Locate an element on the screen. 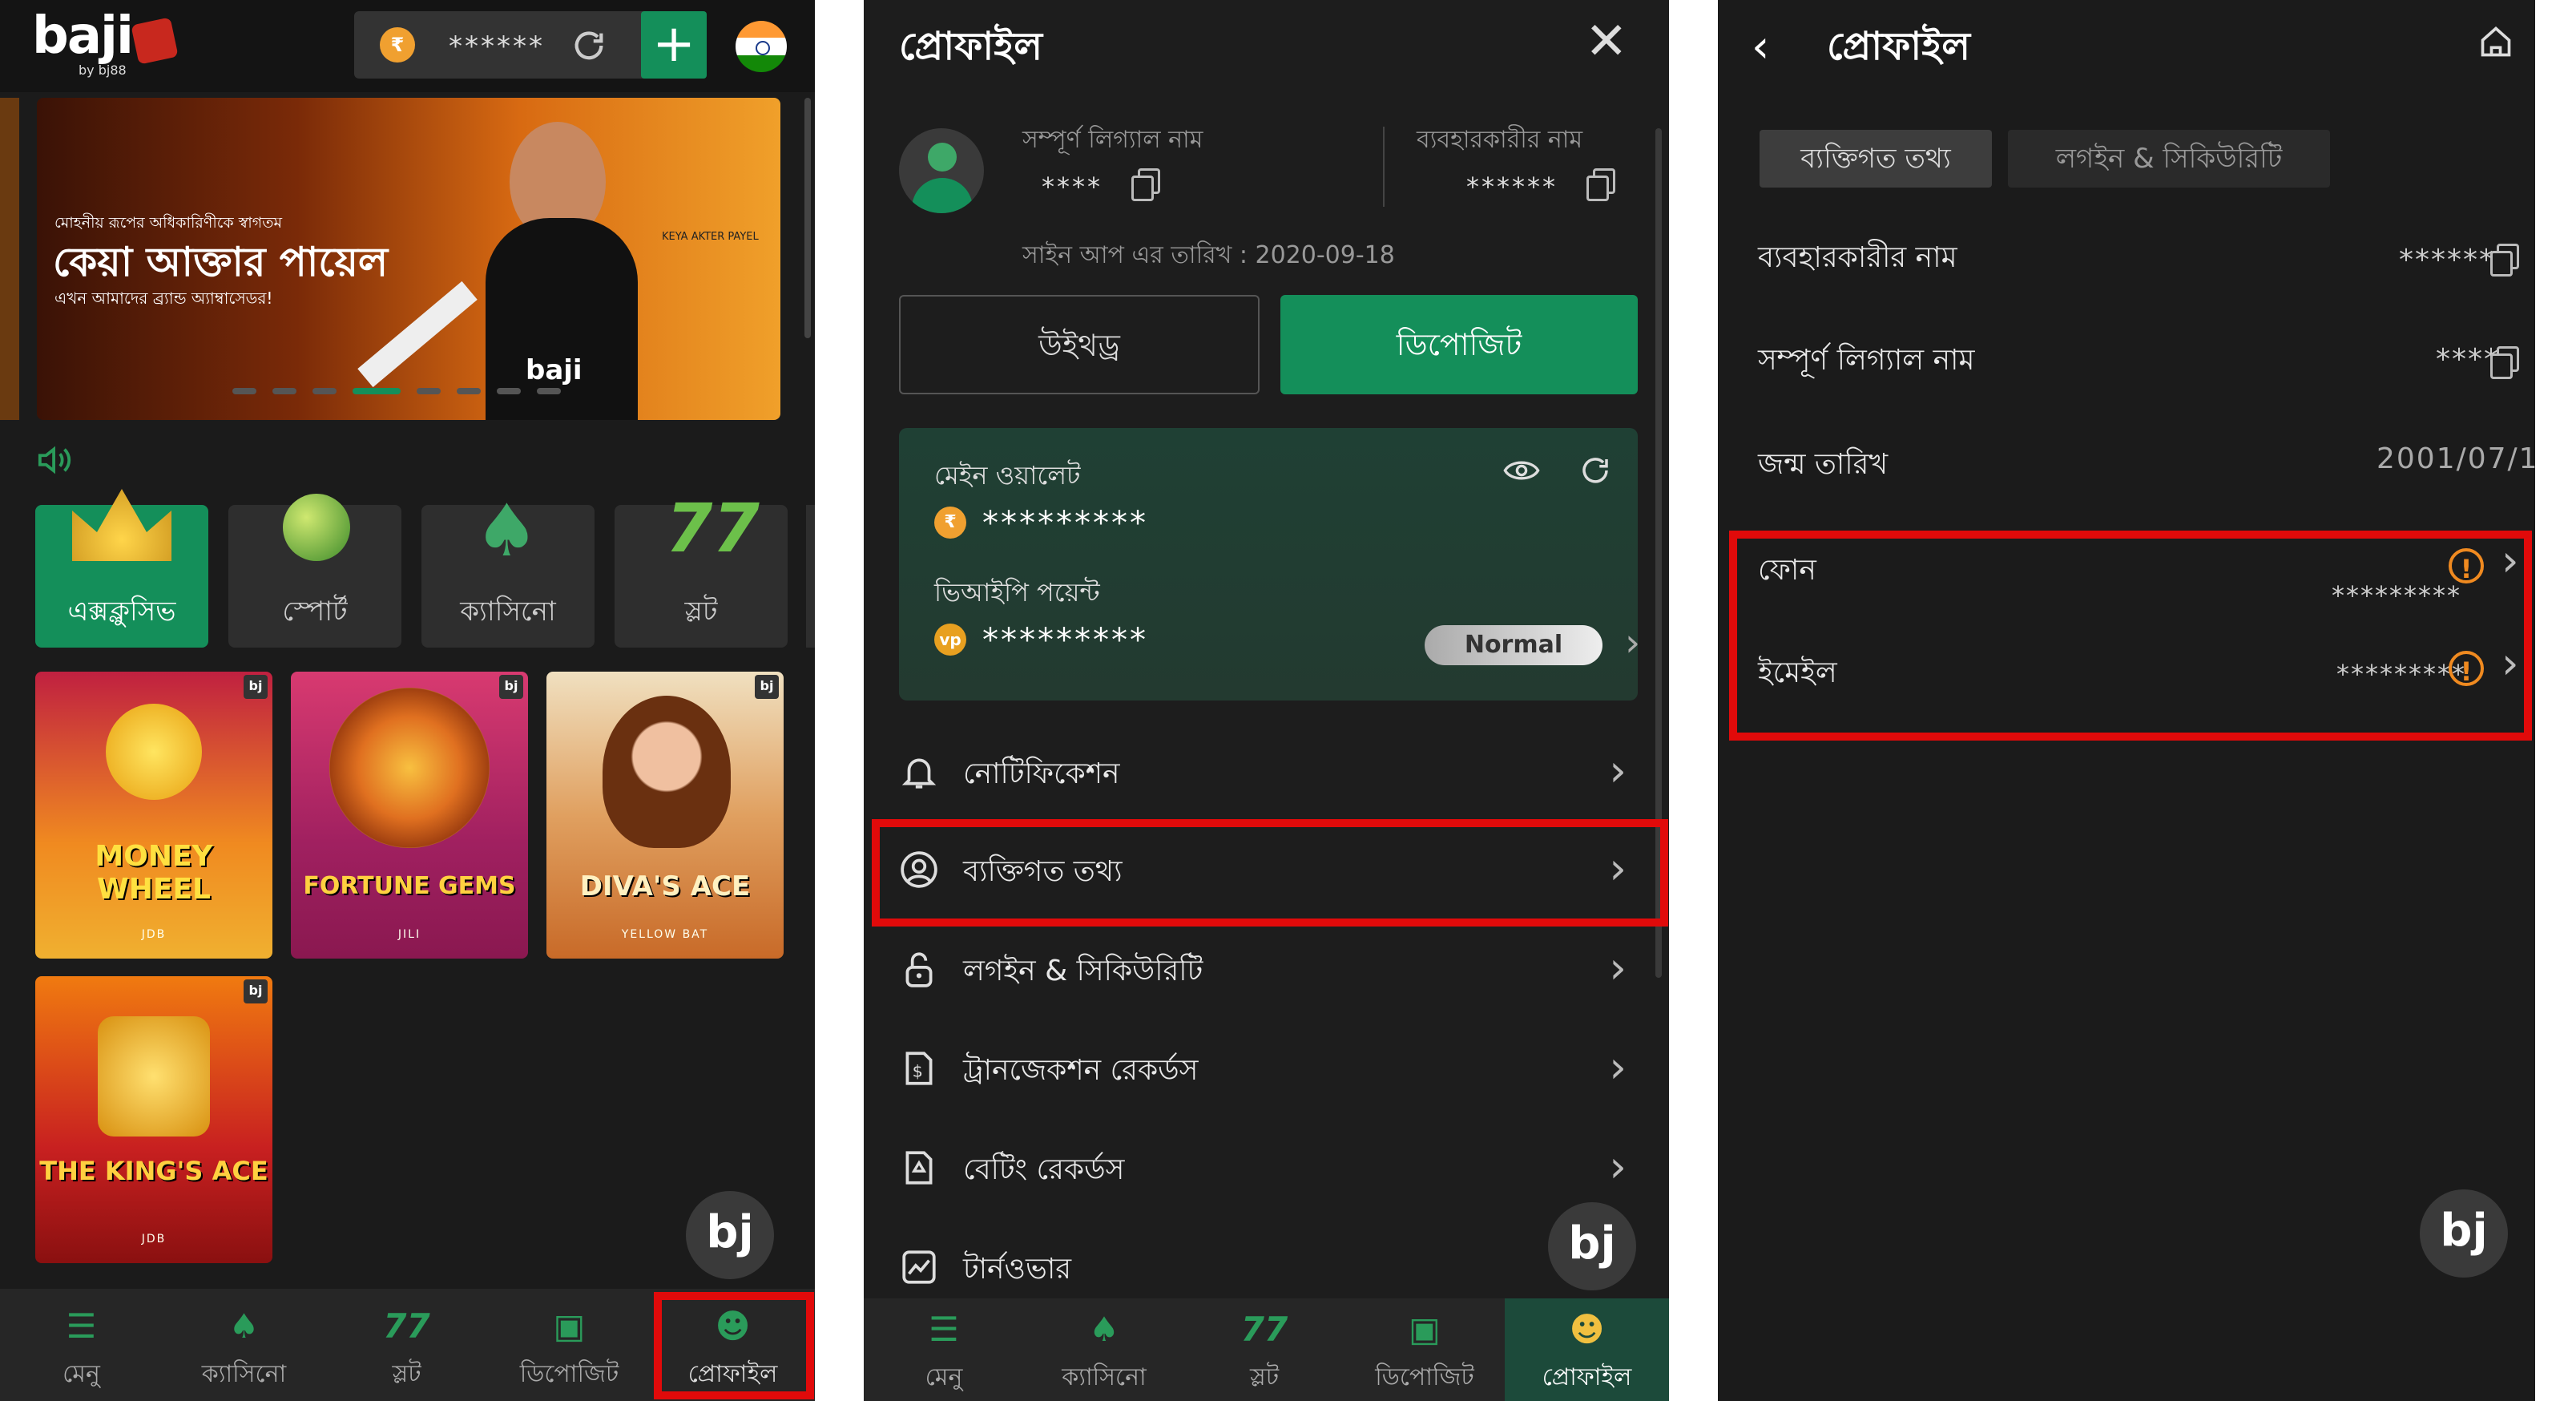  username-value: ****** is located at coordinates (1512, 187).